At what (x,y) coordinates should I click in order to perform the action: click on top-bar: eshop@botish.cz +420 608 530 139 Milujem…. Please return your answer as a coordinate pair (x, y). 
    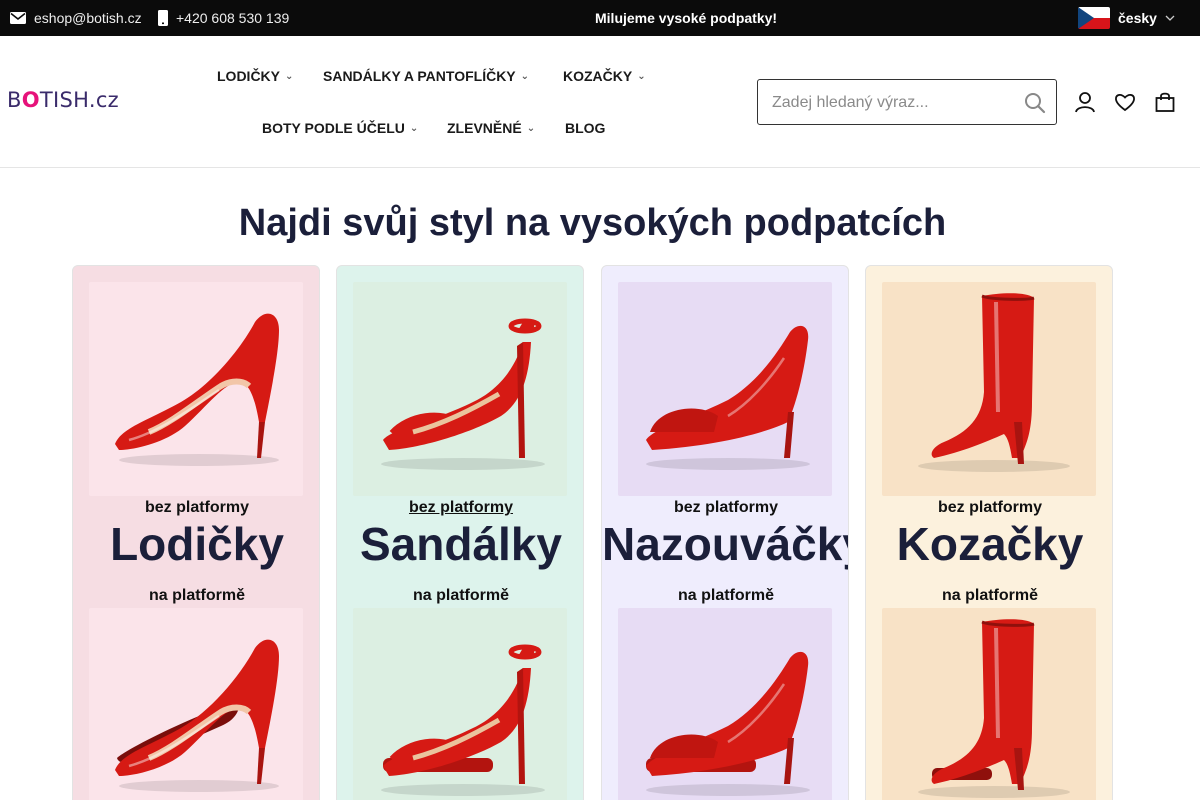
    Looking at the image, I should click on (600, 18).